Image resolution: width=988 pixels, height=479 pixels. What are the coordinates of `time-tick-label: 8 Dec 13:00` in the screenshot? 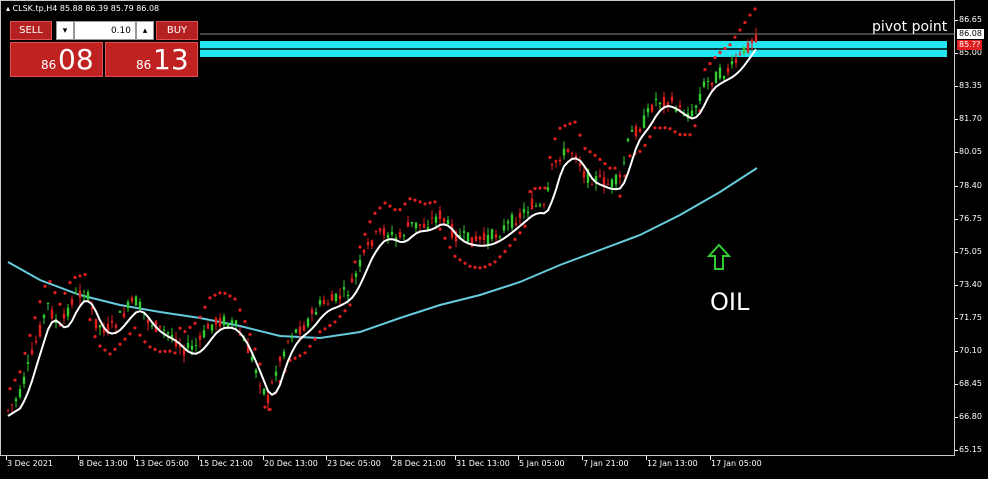 It's located at (103, 463).